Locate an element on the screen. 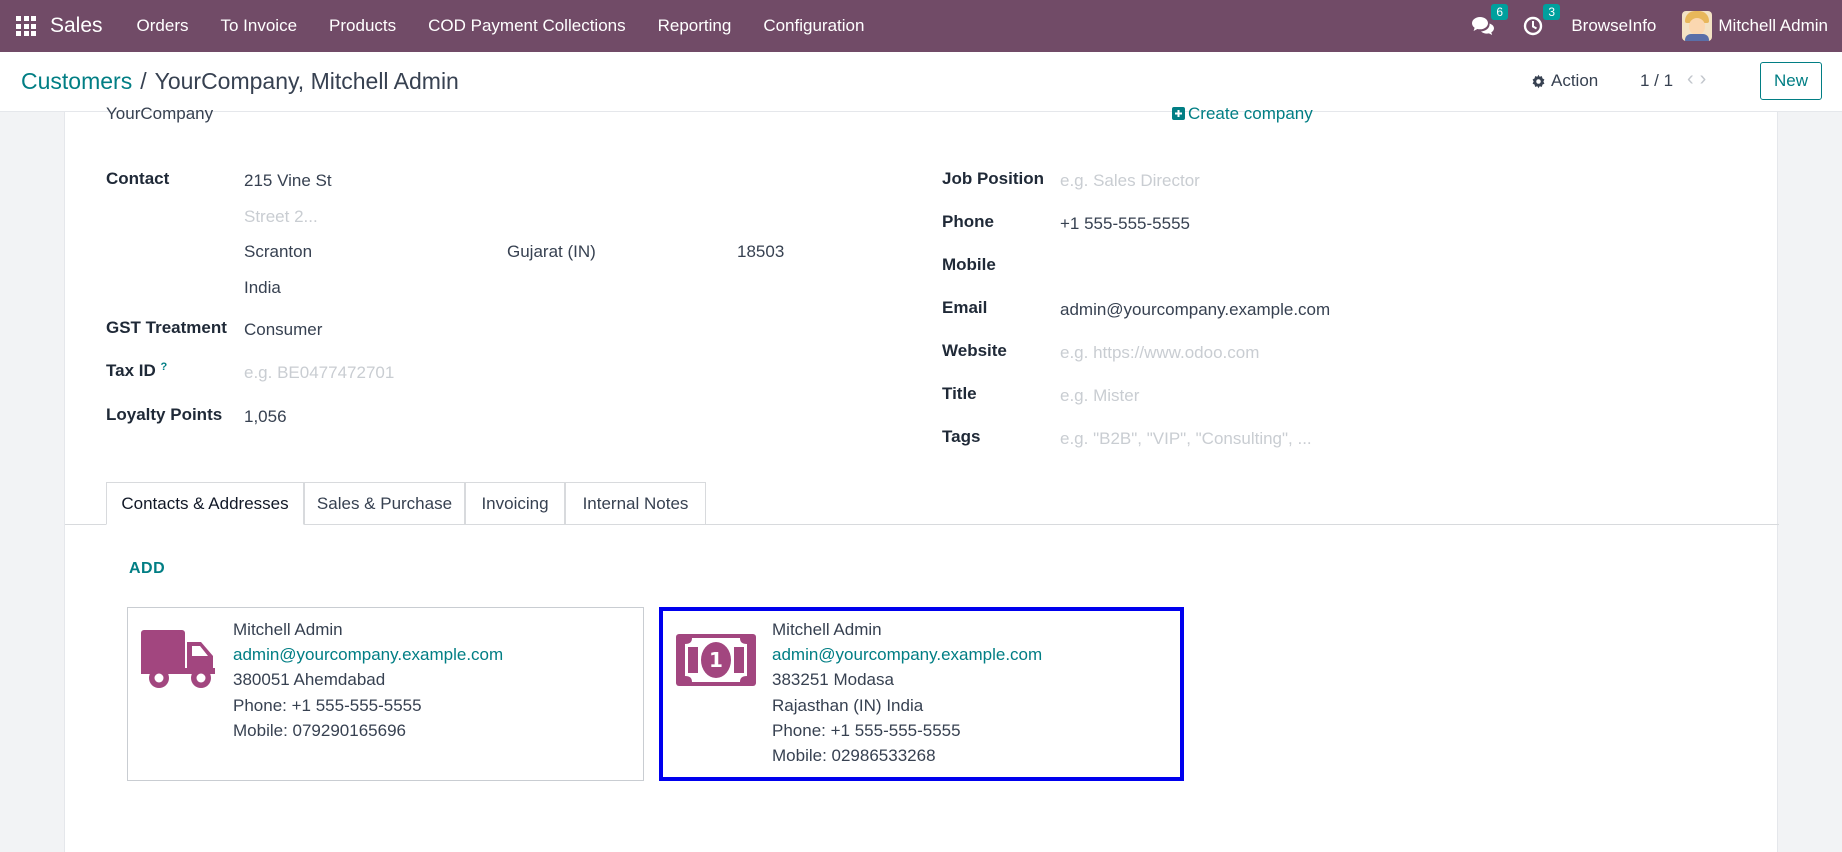 The image size is (1842, 852). tab-invoicing: Invoicing is located at coordinates (515, 503).